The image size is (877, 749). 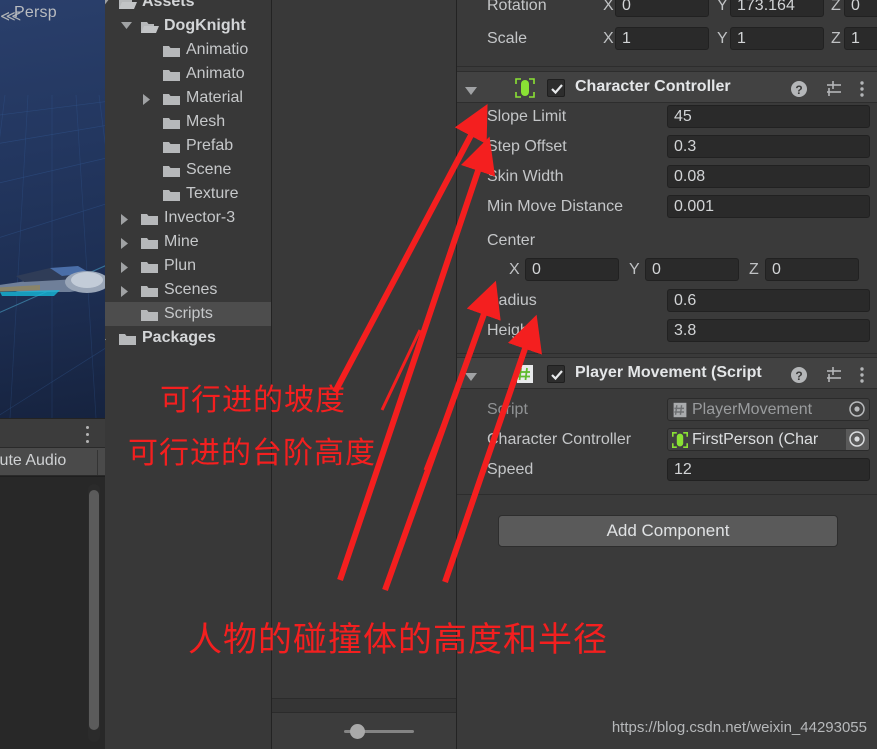 I want to click on zoom-slider-knob, so click(x=357, y=731).